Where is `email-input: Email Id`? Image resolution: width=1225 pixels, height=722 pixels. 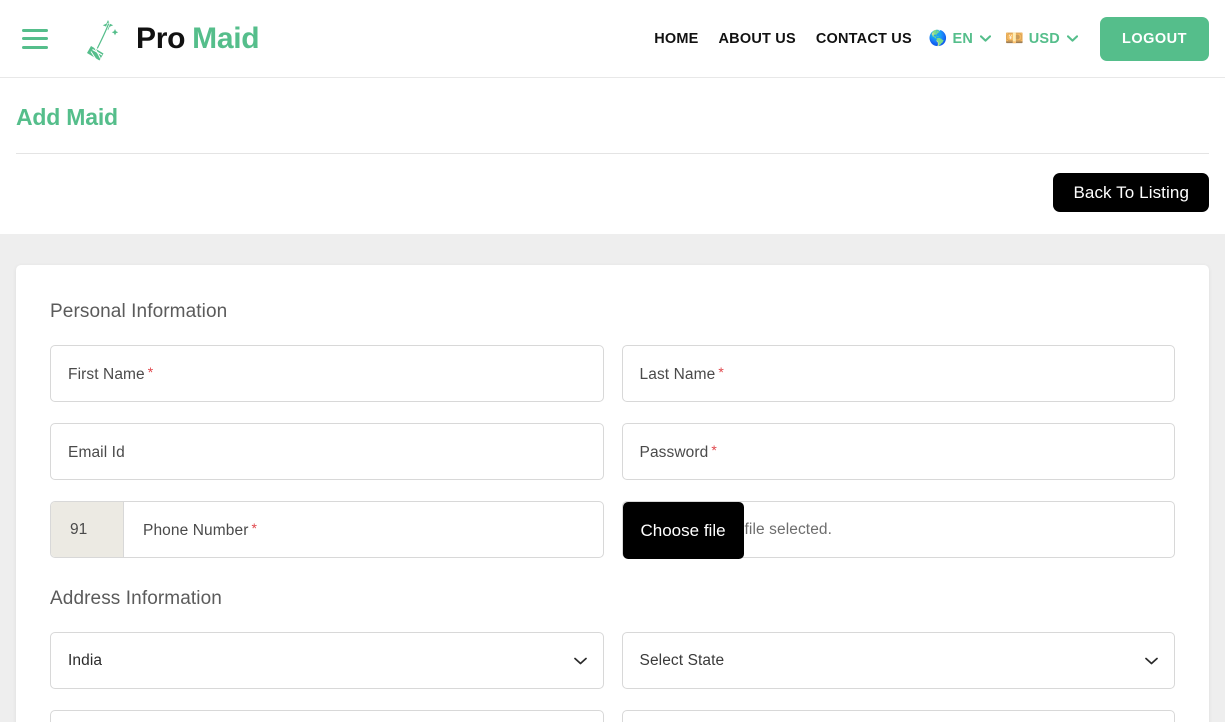 email-input: Email Id is located at coordinates (327, 451).